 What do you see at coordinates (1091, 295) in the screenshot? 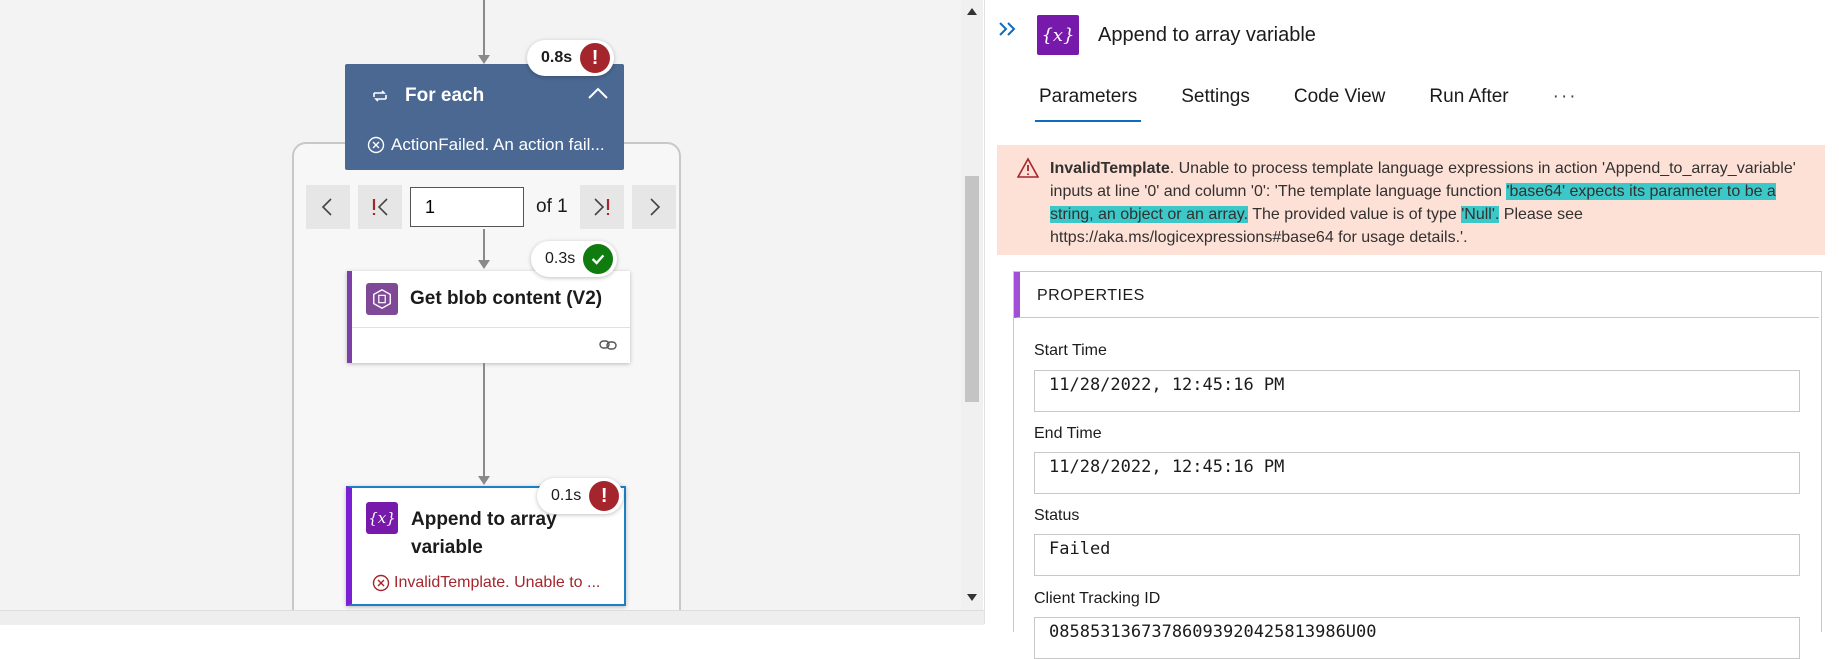
I see `properties-header-label: PROPERTIES` at bounding box center [1091, 295].